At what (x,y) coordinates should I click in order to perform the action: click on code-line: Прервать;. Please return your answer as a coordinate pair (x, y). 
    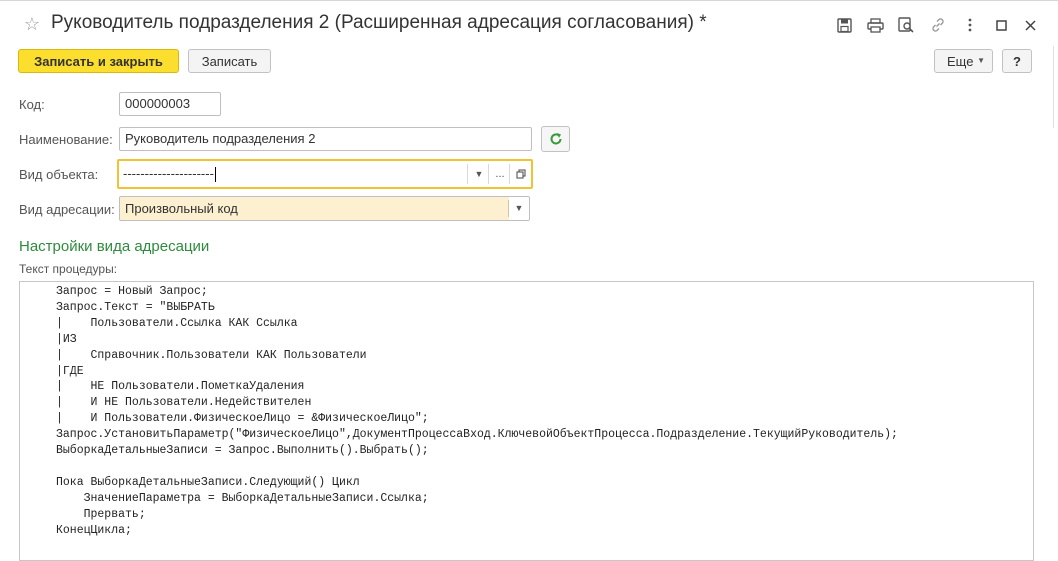
    Looking at the image, I should click on (101, 514).